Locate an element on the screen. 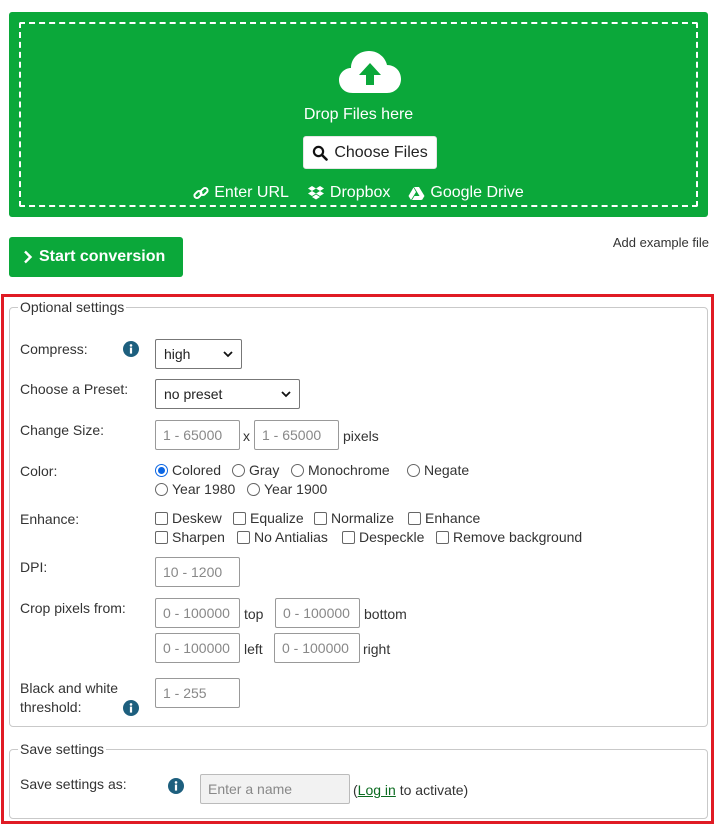 This screenshot has height=832, width=715. crop-top-input: 0 - 100000 is located at coordinates (197, 613).